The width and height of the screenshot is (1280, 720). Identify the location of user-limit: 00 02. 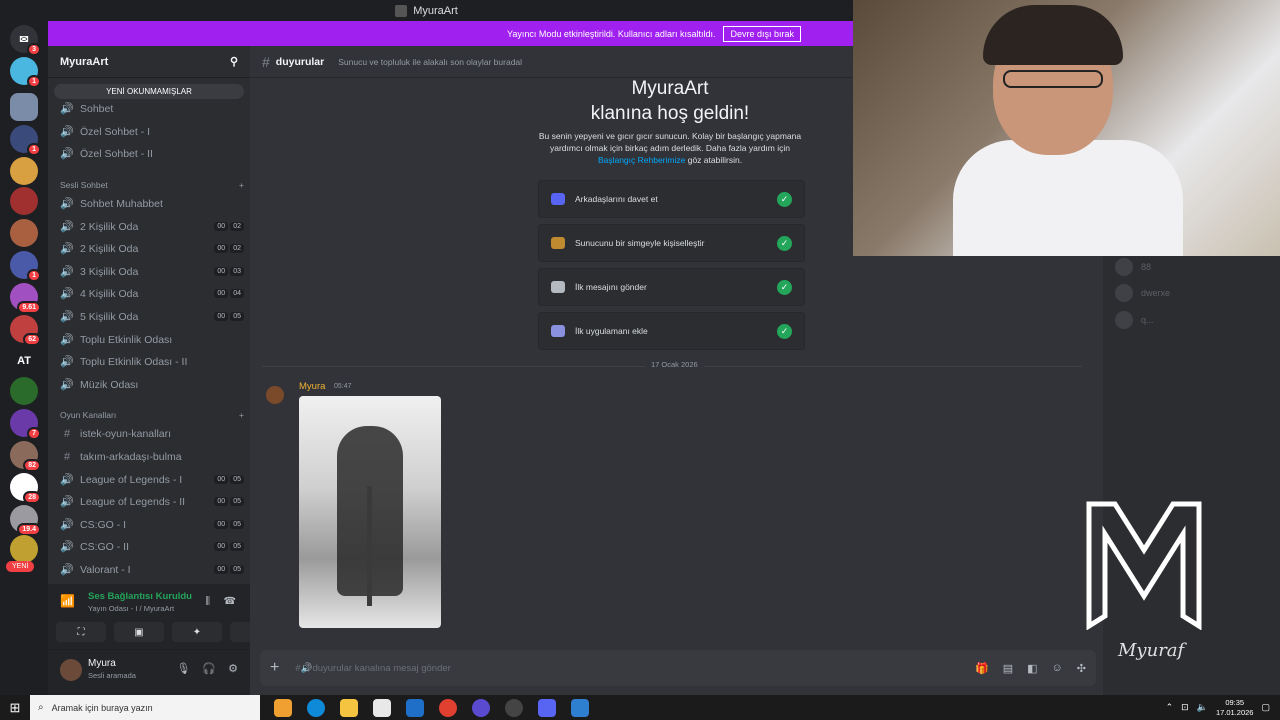
(229, 248).